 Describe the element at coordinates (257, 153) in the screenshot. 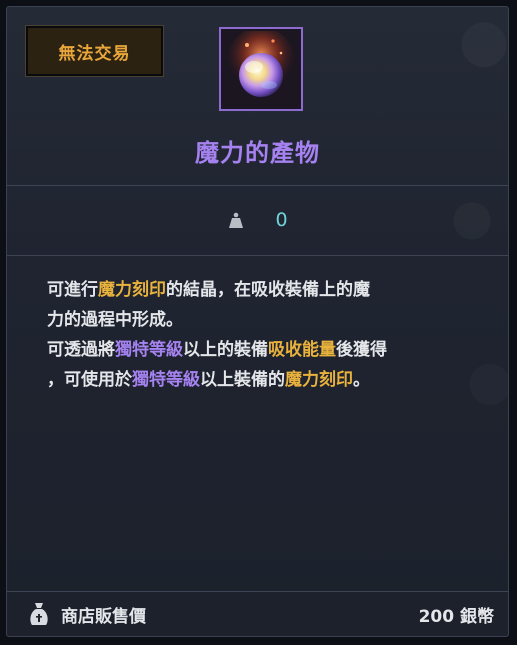

I see `item-name: 魔力的產物` at that location.